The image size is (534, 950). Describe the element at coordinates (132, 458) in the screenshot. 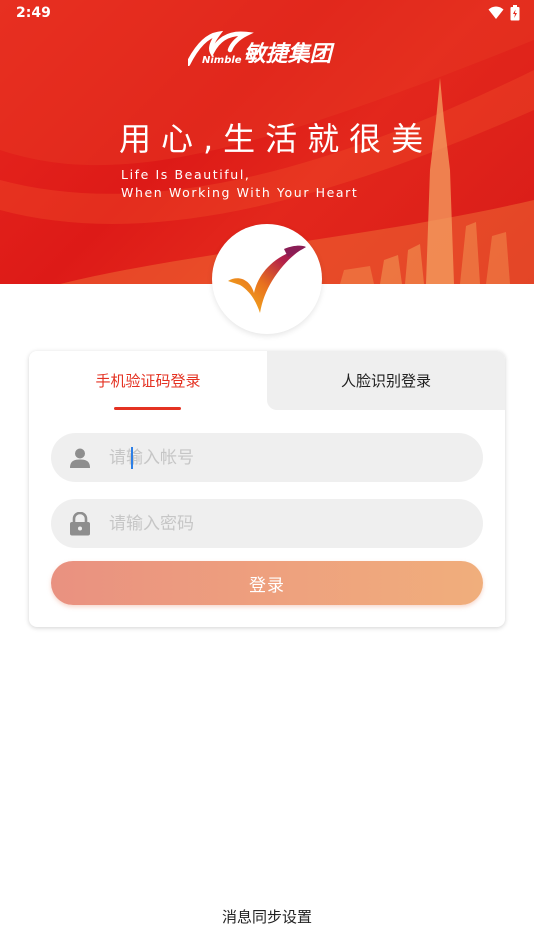

I see `text-cursor` at that location.